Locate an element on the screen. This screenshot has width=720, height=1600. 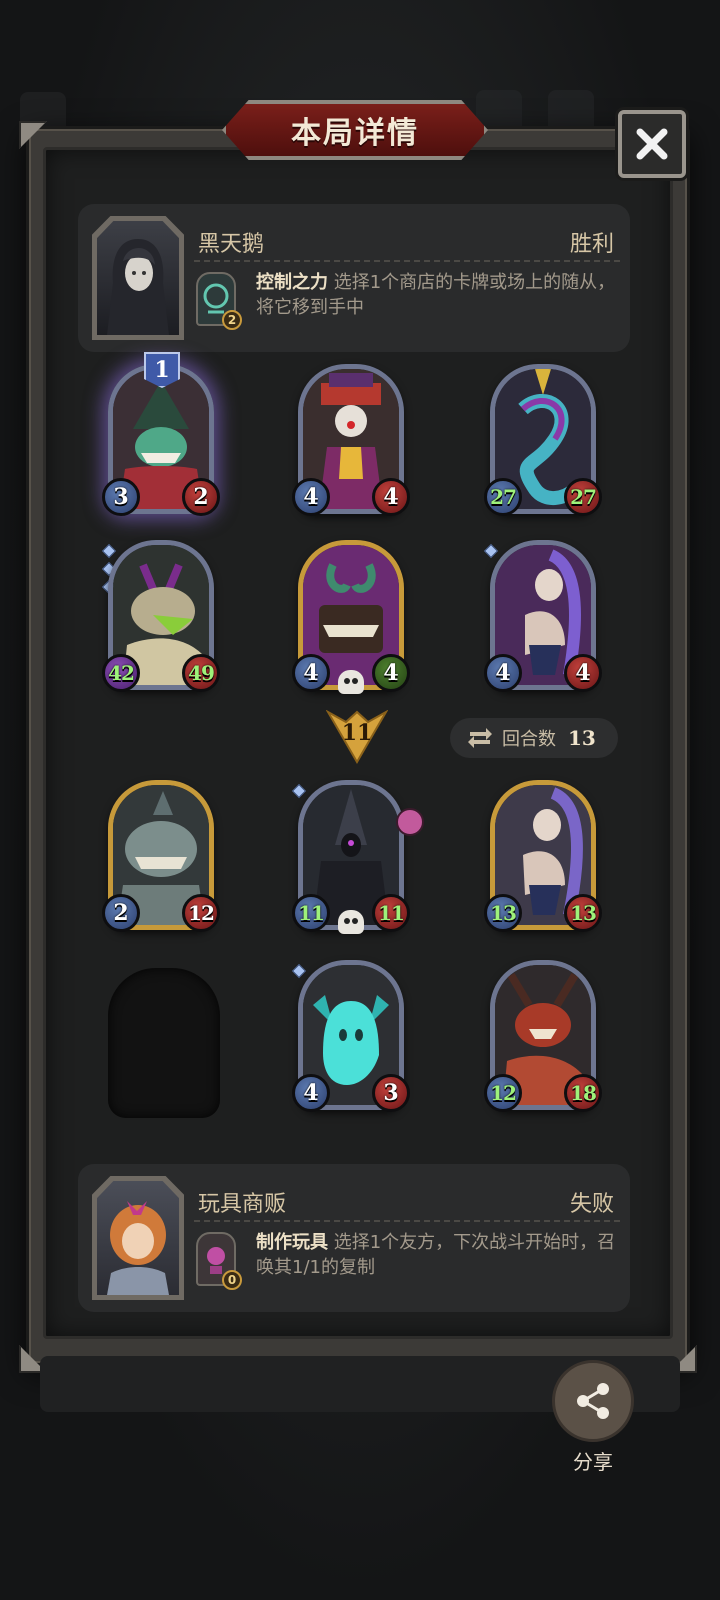
loser-panel: 玩具商贩 失败 0 制作玩具 选择1个友方，下次战斗开始时，召唤其1/1的复制 is located at coordinates (354, 1238).